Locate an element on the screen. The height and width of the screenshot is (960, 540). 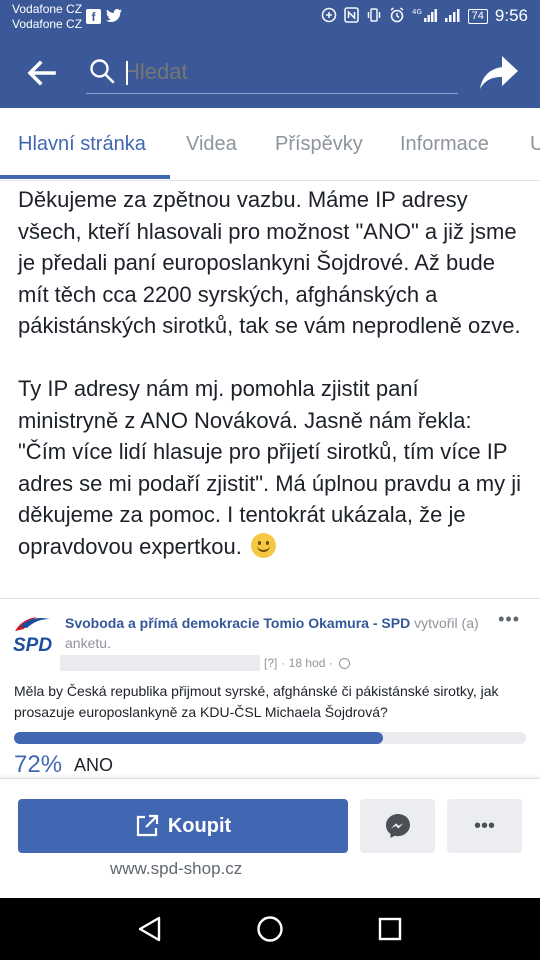
time-ago: · 18 hod · is located at coordinates (307, 663).